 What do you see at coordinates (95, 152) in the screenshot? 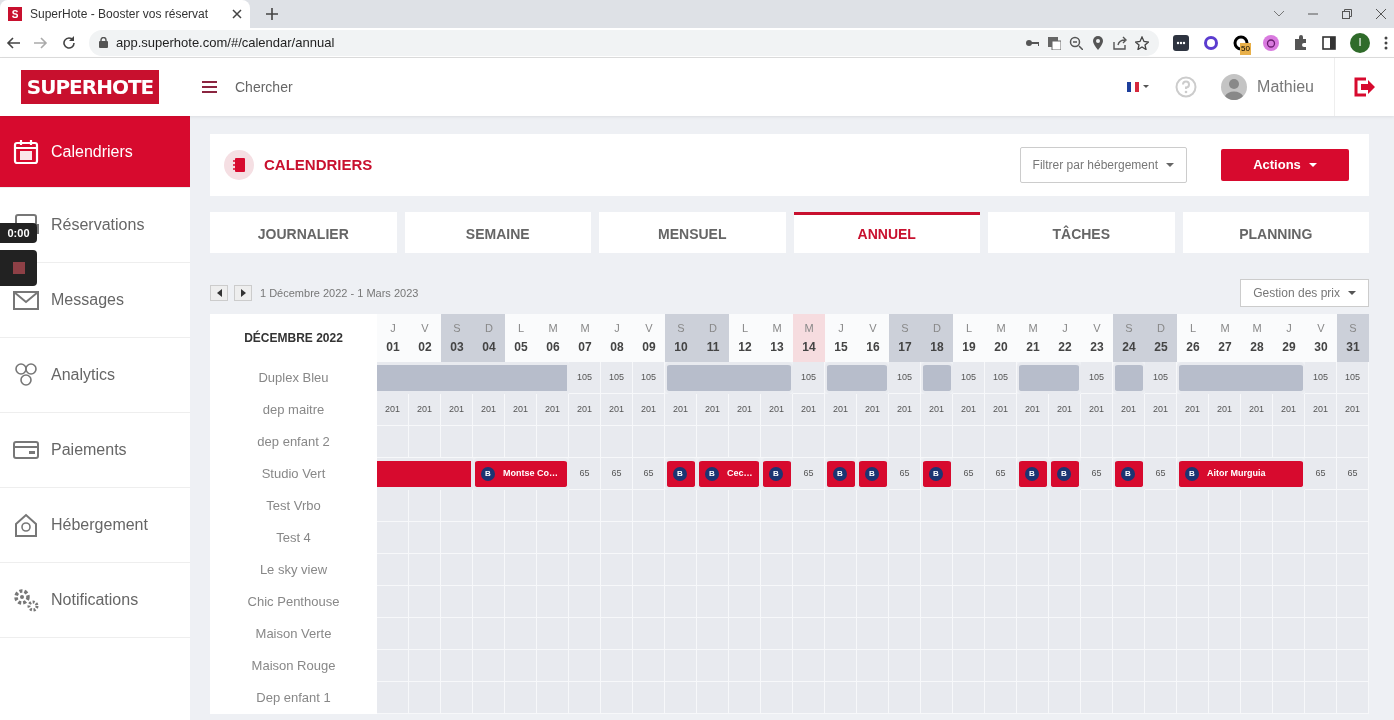
I see `sidebar-item: Calendriers` at bounding box center [95, 152].